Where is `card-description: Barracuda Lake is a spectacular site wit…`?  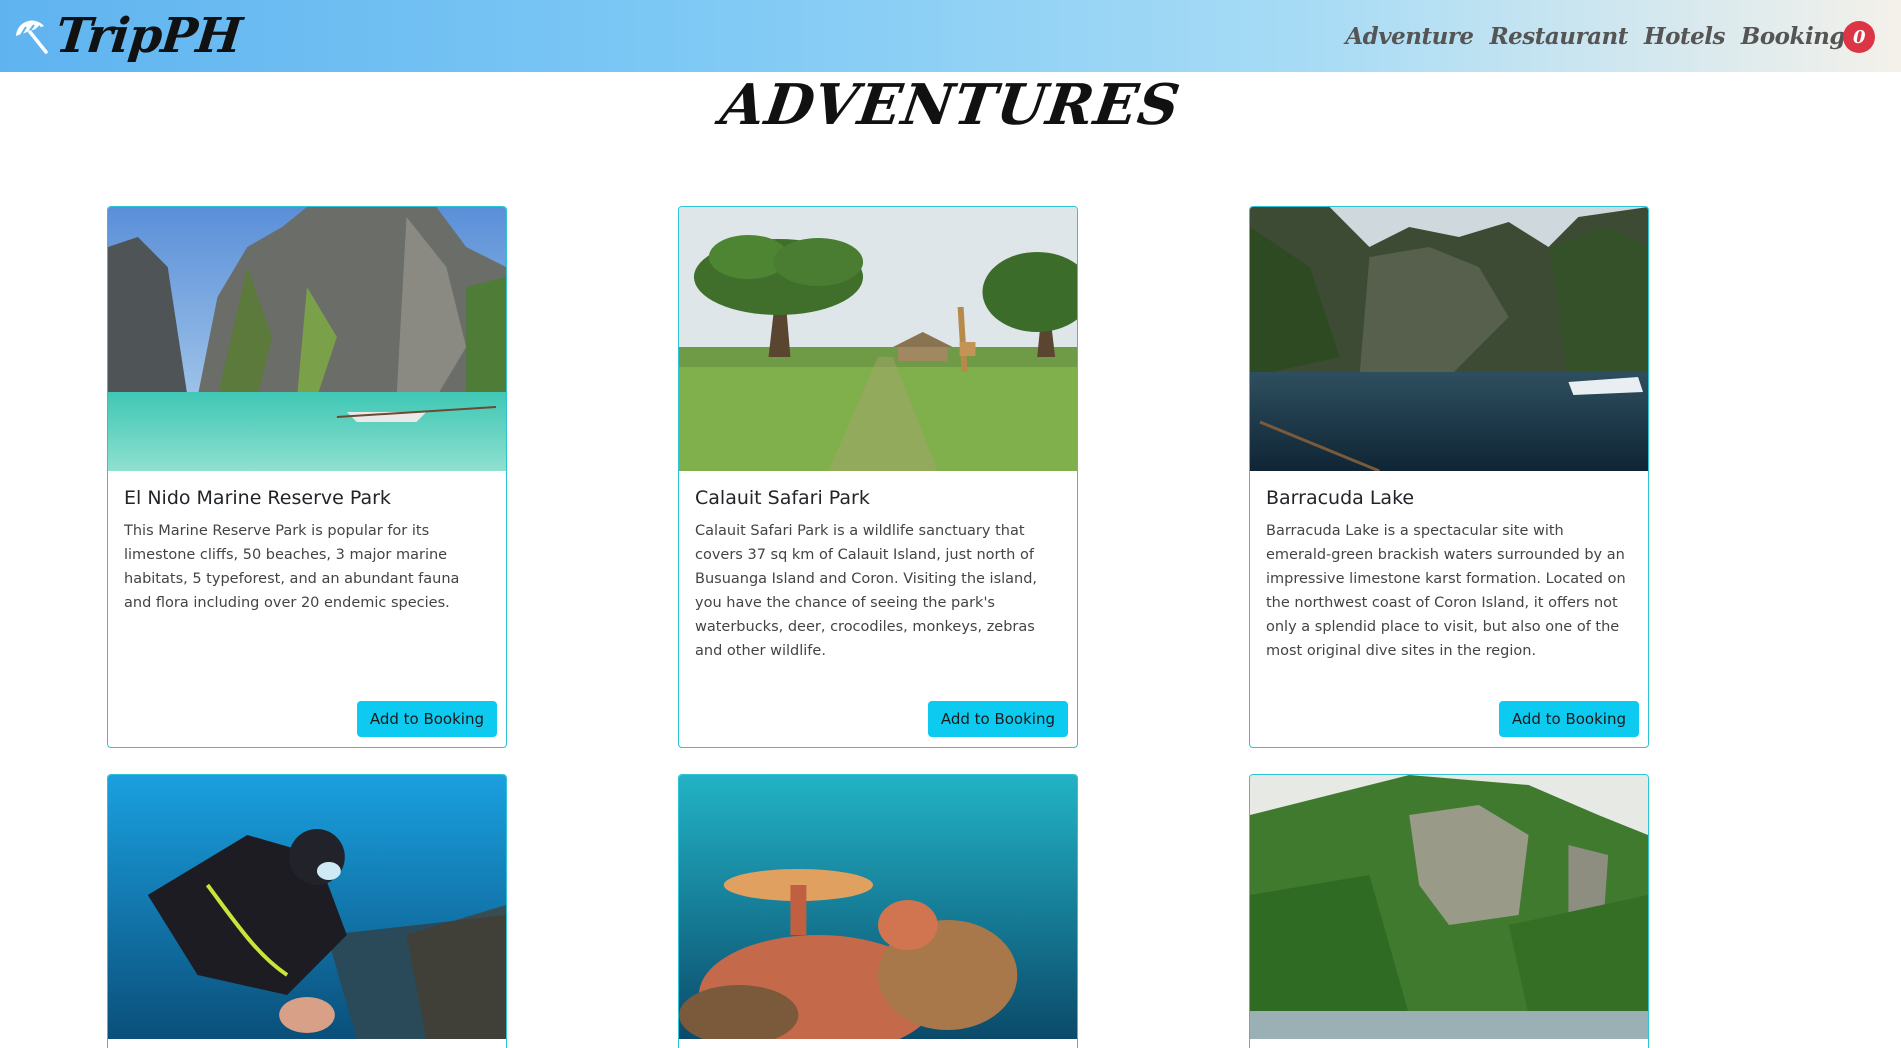
card-description: Barracuda Lake is a spectacular site wit… is located at coordinates (1446, 591).